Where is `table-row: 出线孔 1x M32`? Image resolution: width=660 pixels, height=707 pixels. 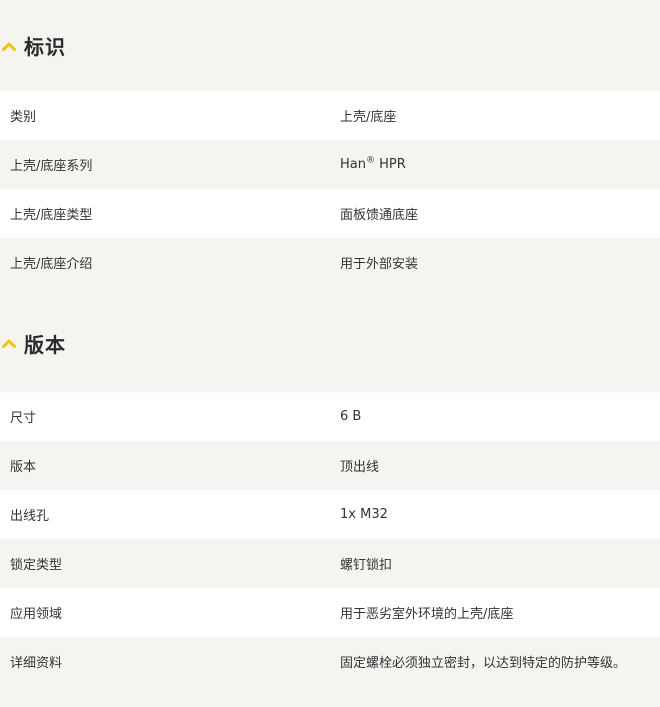 table-row: 出线孔 1x M32 is located at coordinates (330, 514).